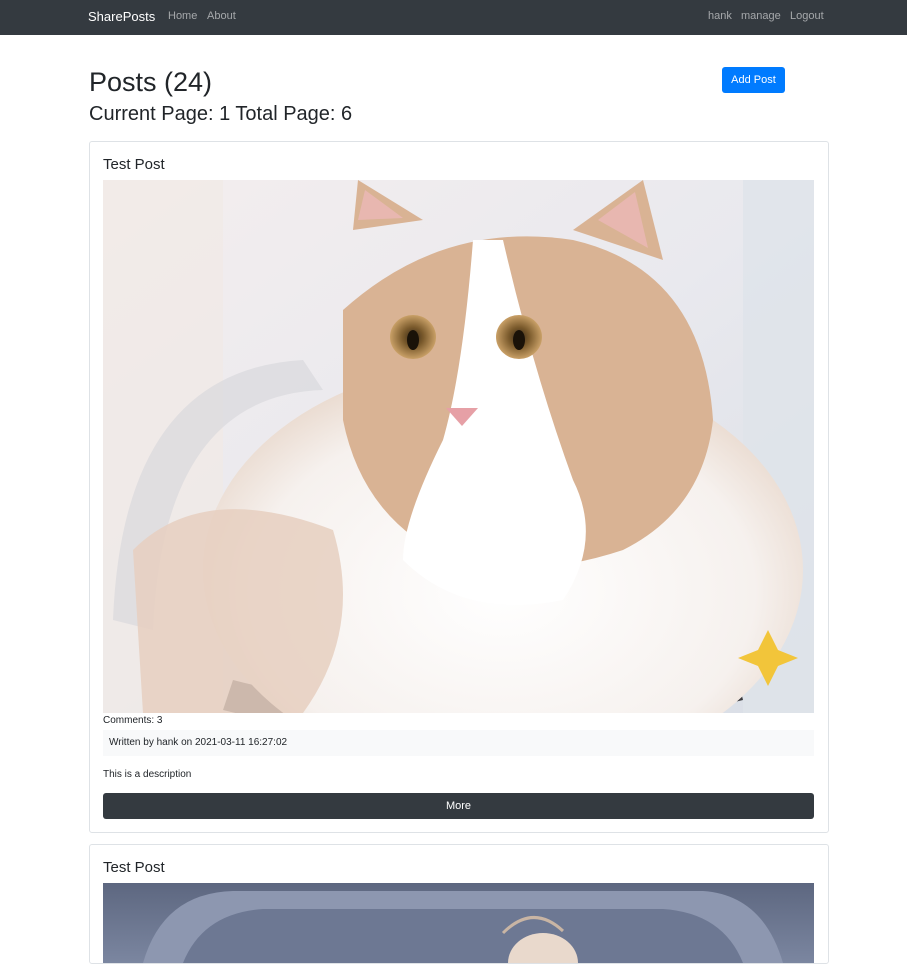 This screenshot has width=907, height=964. What do you see at coordinates (458, 743) in the screenshot?
I see `post-meta: Written by hank on 2021-03-11 16:27:02` at bounding box center [458, 743].